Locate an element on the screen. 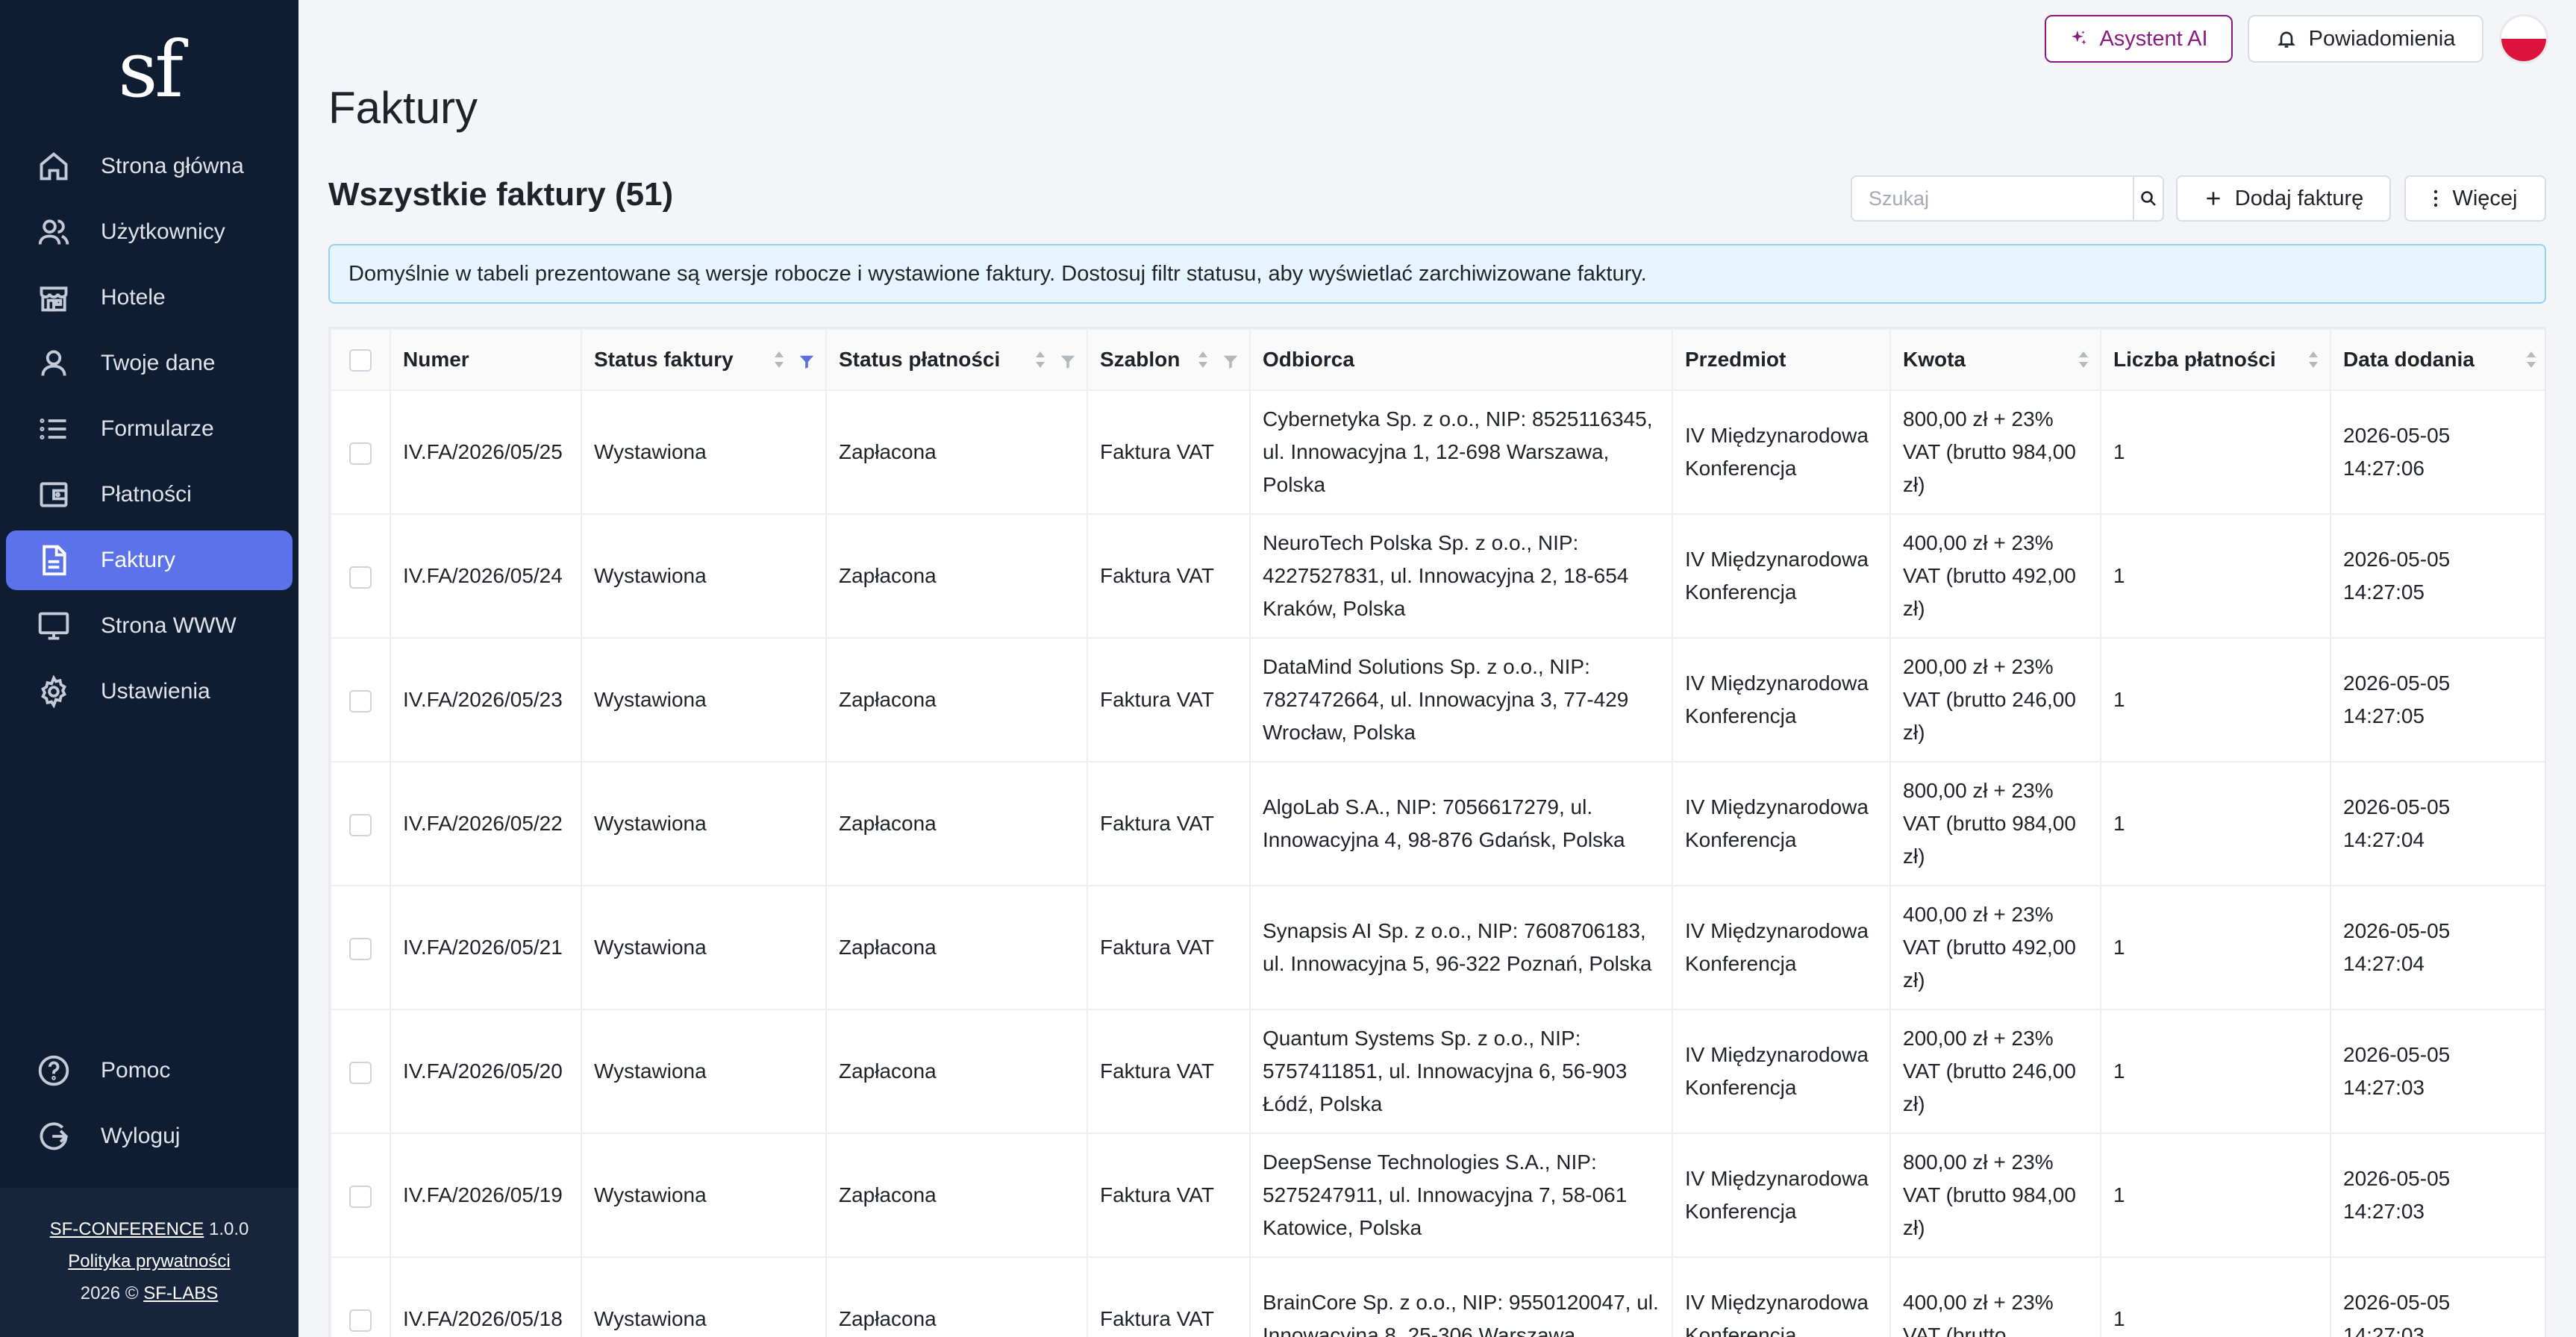 This screenshot has height=1337, width=2576. sidebar-item-label: Wyloguj is located at coordinates (141, 1136).